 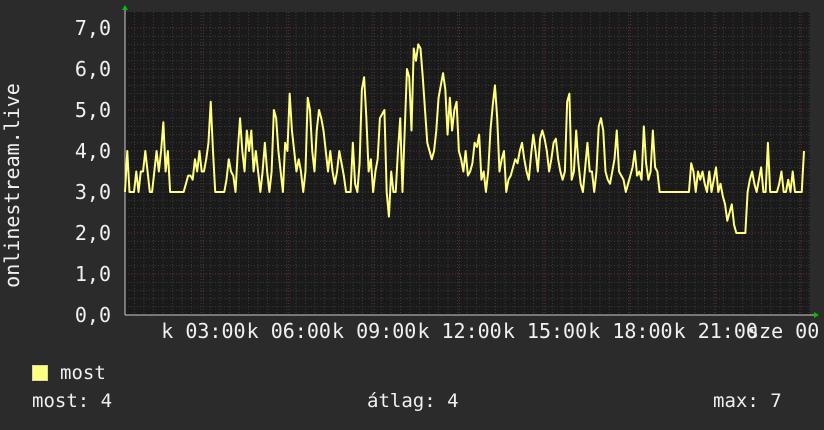 I want to click on x-tick-label: k 09:00, so click(x=374, y=331).